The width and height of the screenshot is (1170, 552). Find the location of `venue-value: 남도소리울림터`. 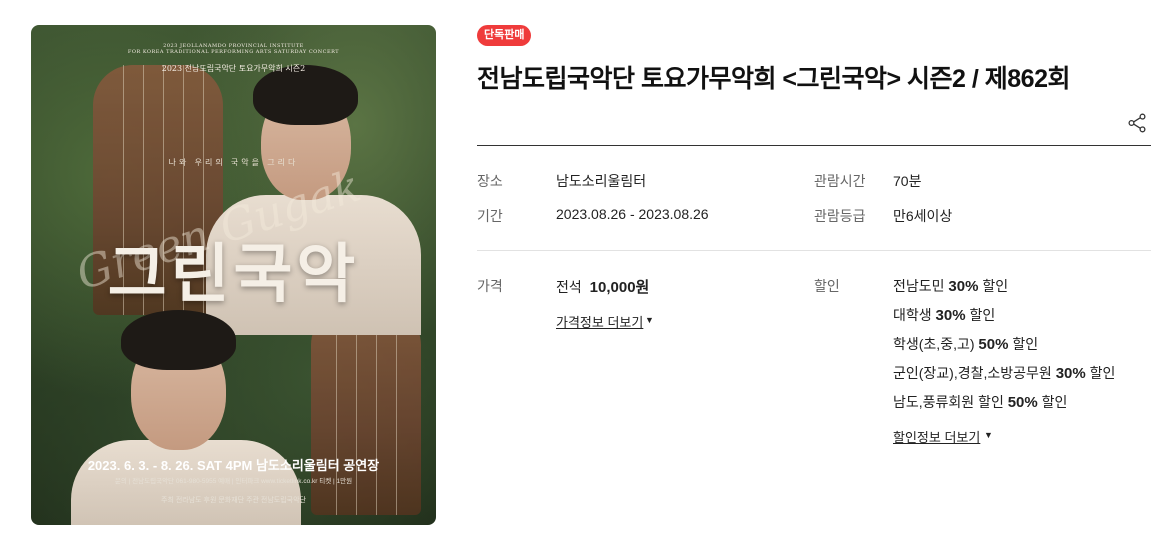

venue-value: 남도소리울림터 is located at coordinates (601, 181).